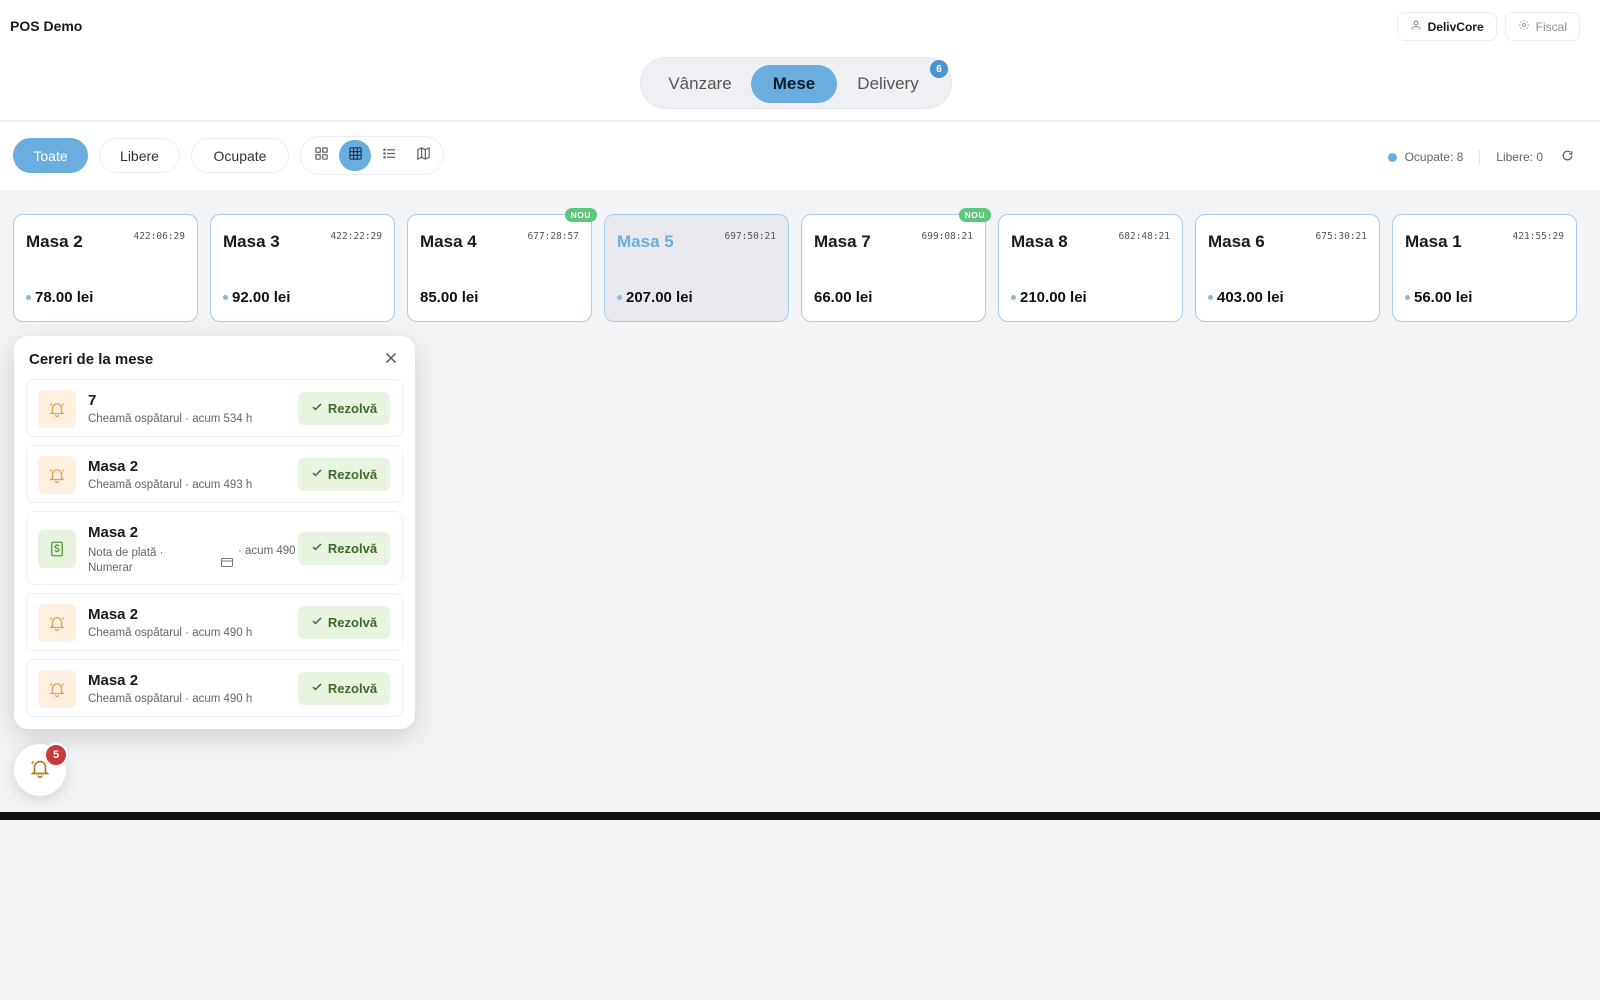 The image size is (1600, 1000). I want to click on table-timer: 682:48:21, so click(1144, 236).